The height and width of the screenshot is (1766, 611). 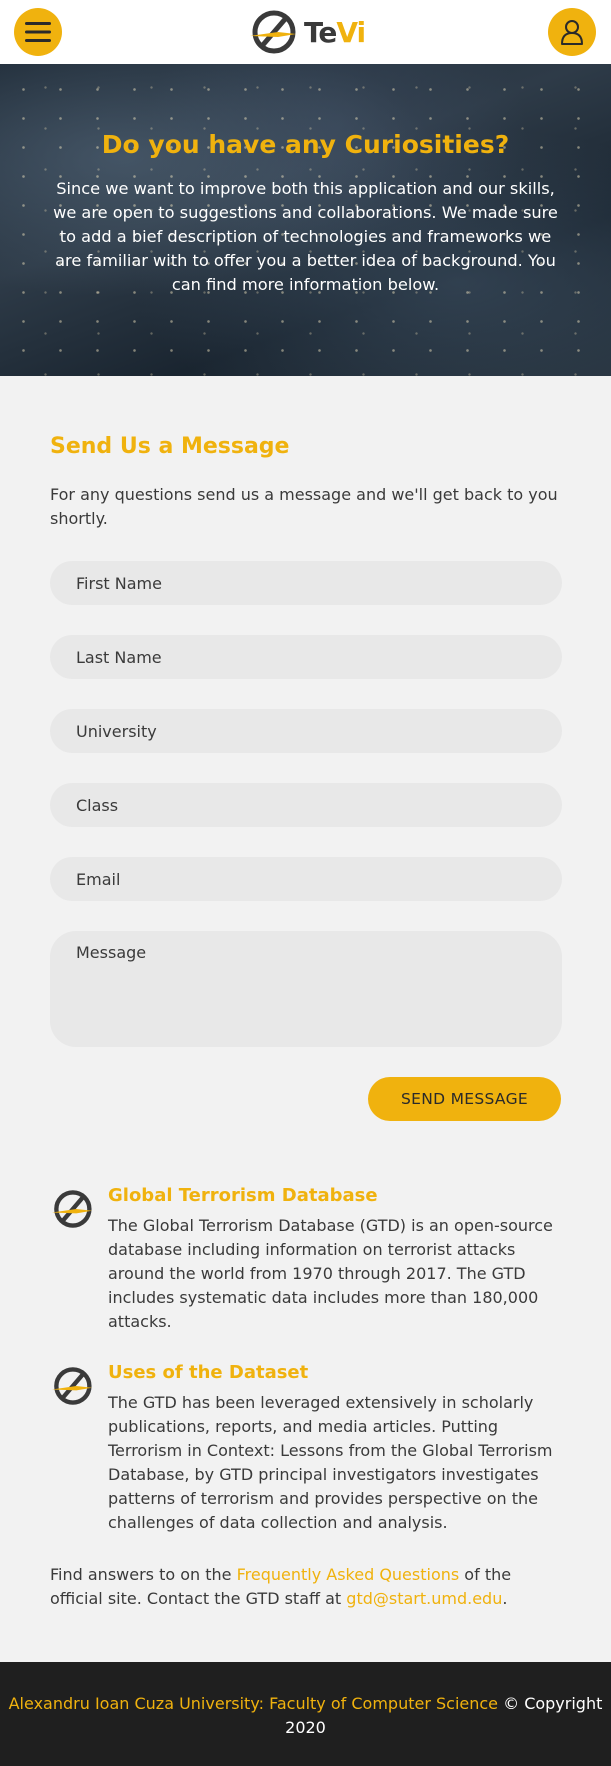 I want to click on first-name-field, so click(x=306, y=583).